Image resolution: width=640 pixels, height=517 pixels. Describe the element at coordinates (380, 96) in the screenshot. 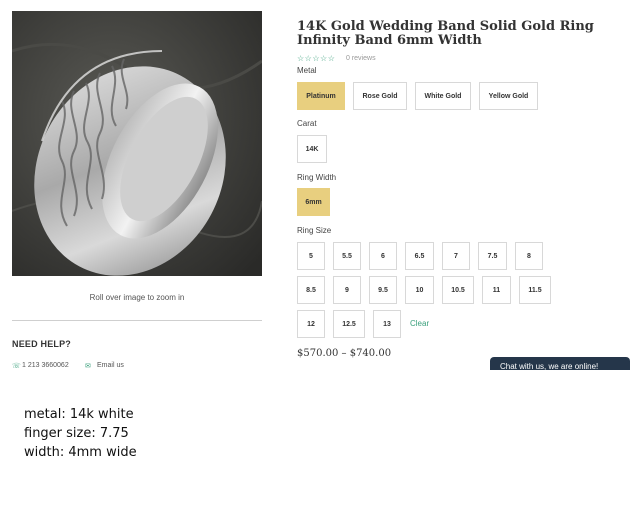

I see `metal-option-rose-gold: Rose Gold` at that location.